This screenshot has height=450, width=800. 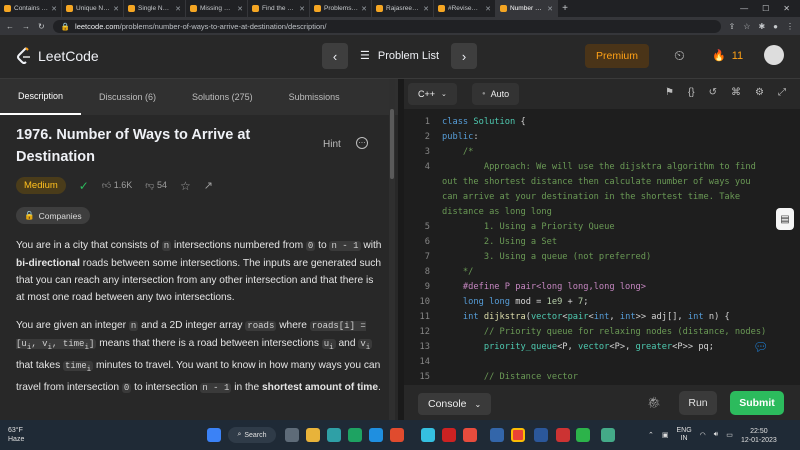 I want to click on browser-tab: Find the Dupli✕, so click(x=279, y=8).